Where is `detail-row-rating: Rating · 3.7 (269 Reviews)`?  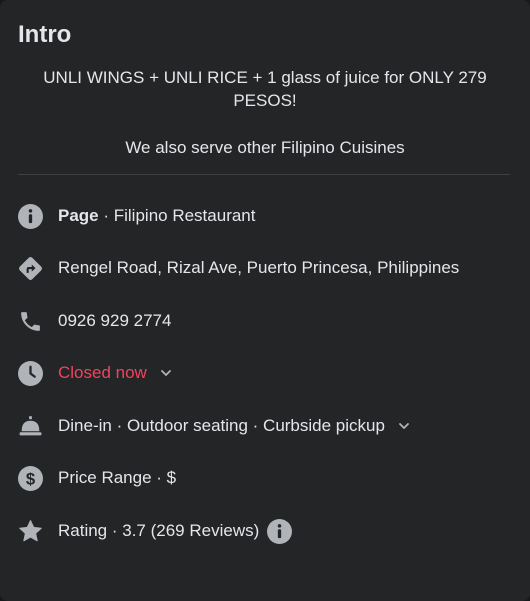
detail-row-rating: Rating · 3.7 (269 Reviews) is located at coordinates (155, 531).